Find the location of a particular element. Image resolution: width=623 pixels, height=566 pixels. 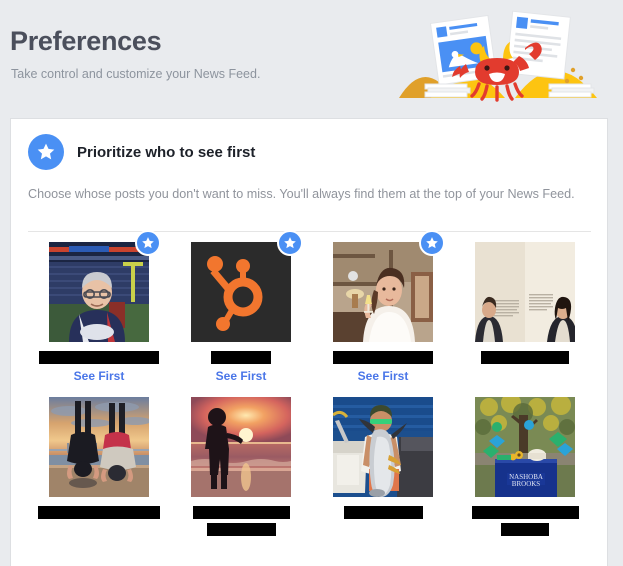

section-divider is located at coordinates (309, 231).